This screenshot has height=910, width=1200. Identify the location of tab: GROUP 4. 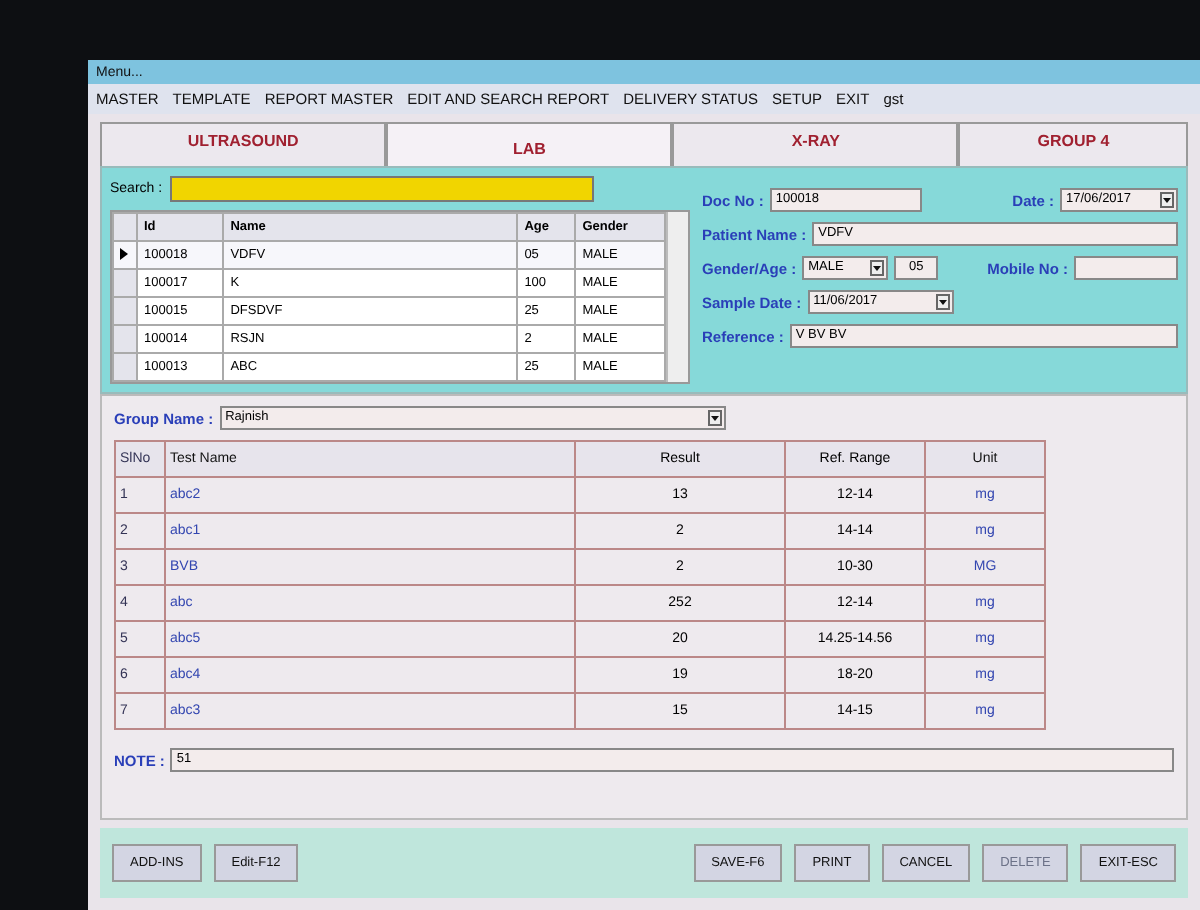
(1073, 144).